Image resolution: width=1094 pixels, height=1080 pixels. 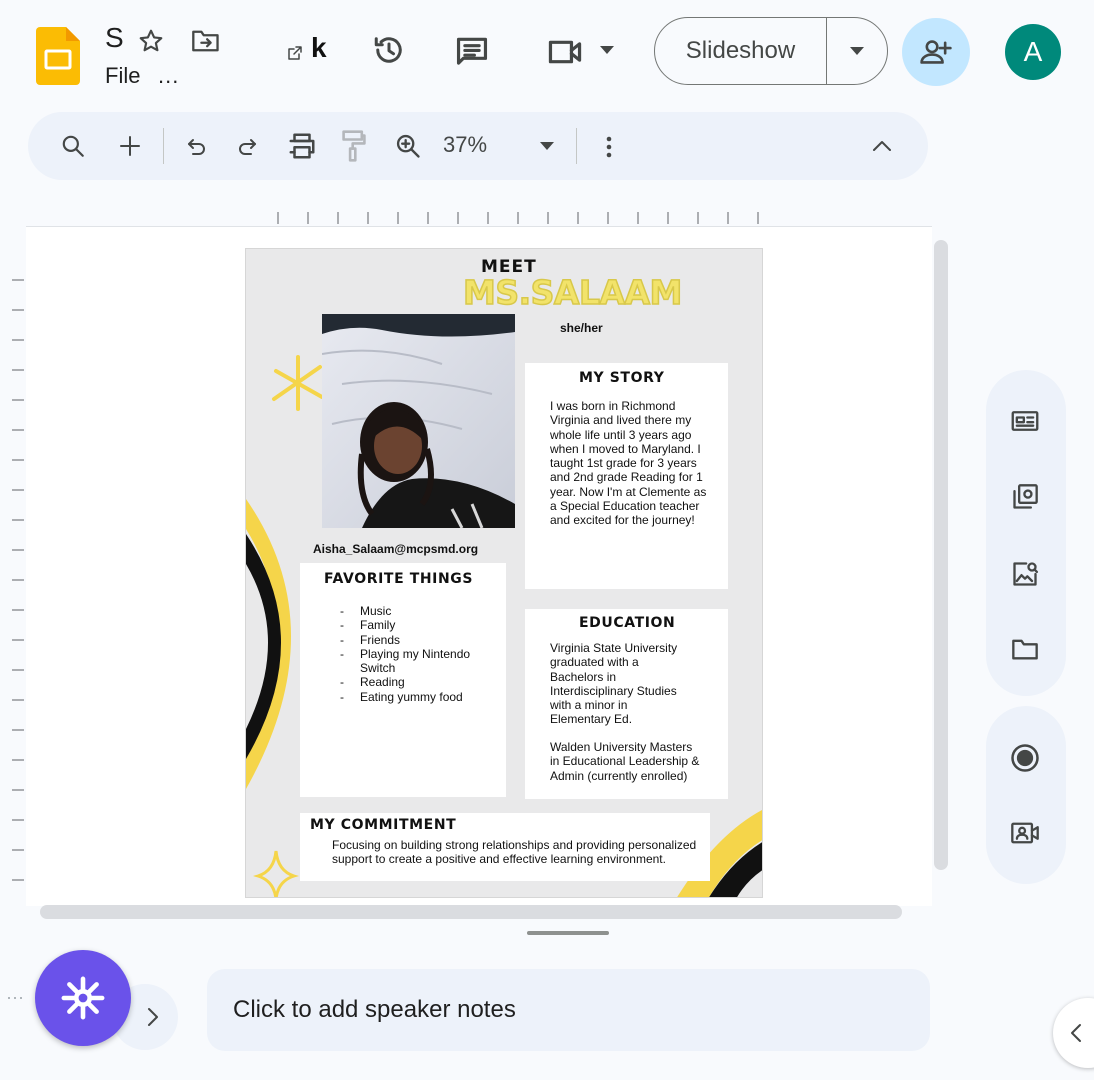 What do you see at coordinates (383, 825) in the screenshot?
I see `my-commitment-title: MY COMMITMENT` at bounding box center [383, 825].